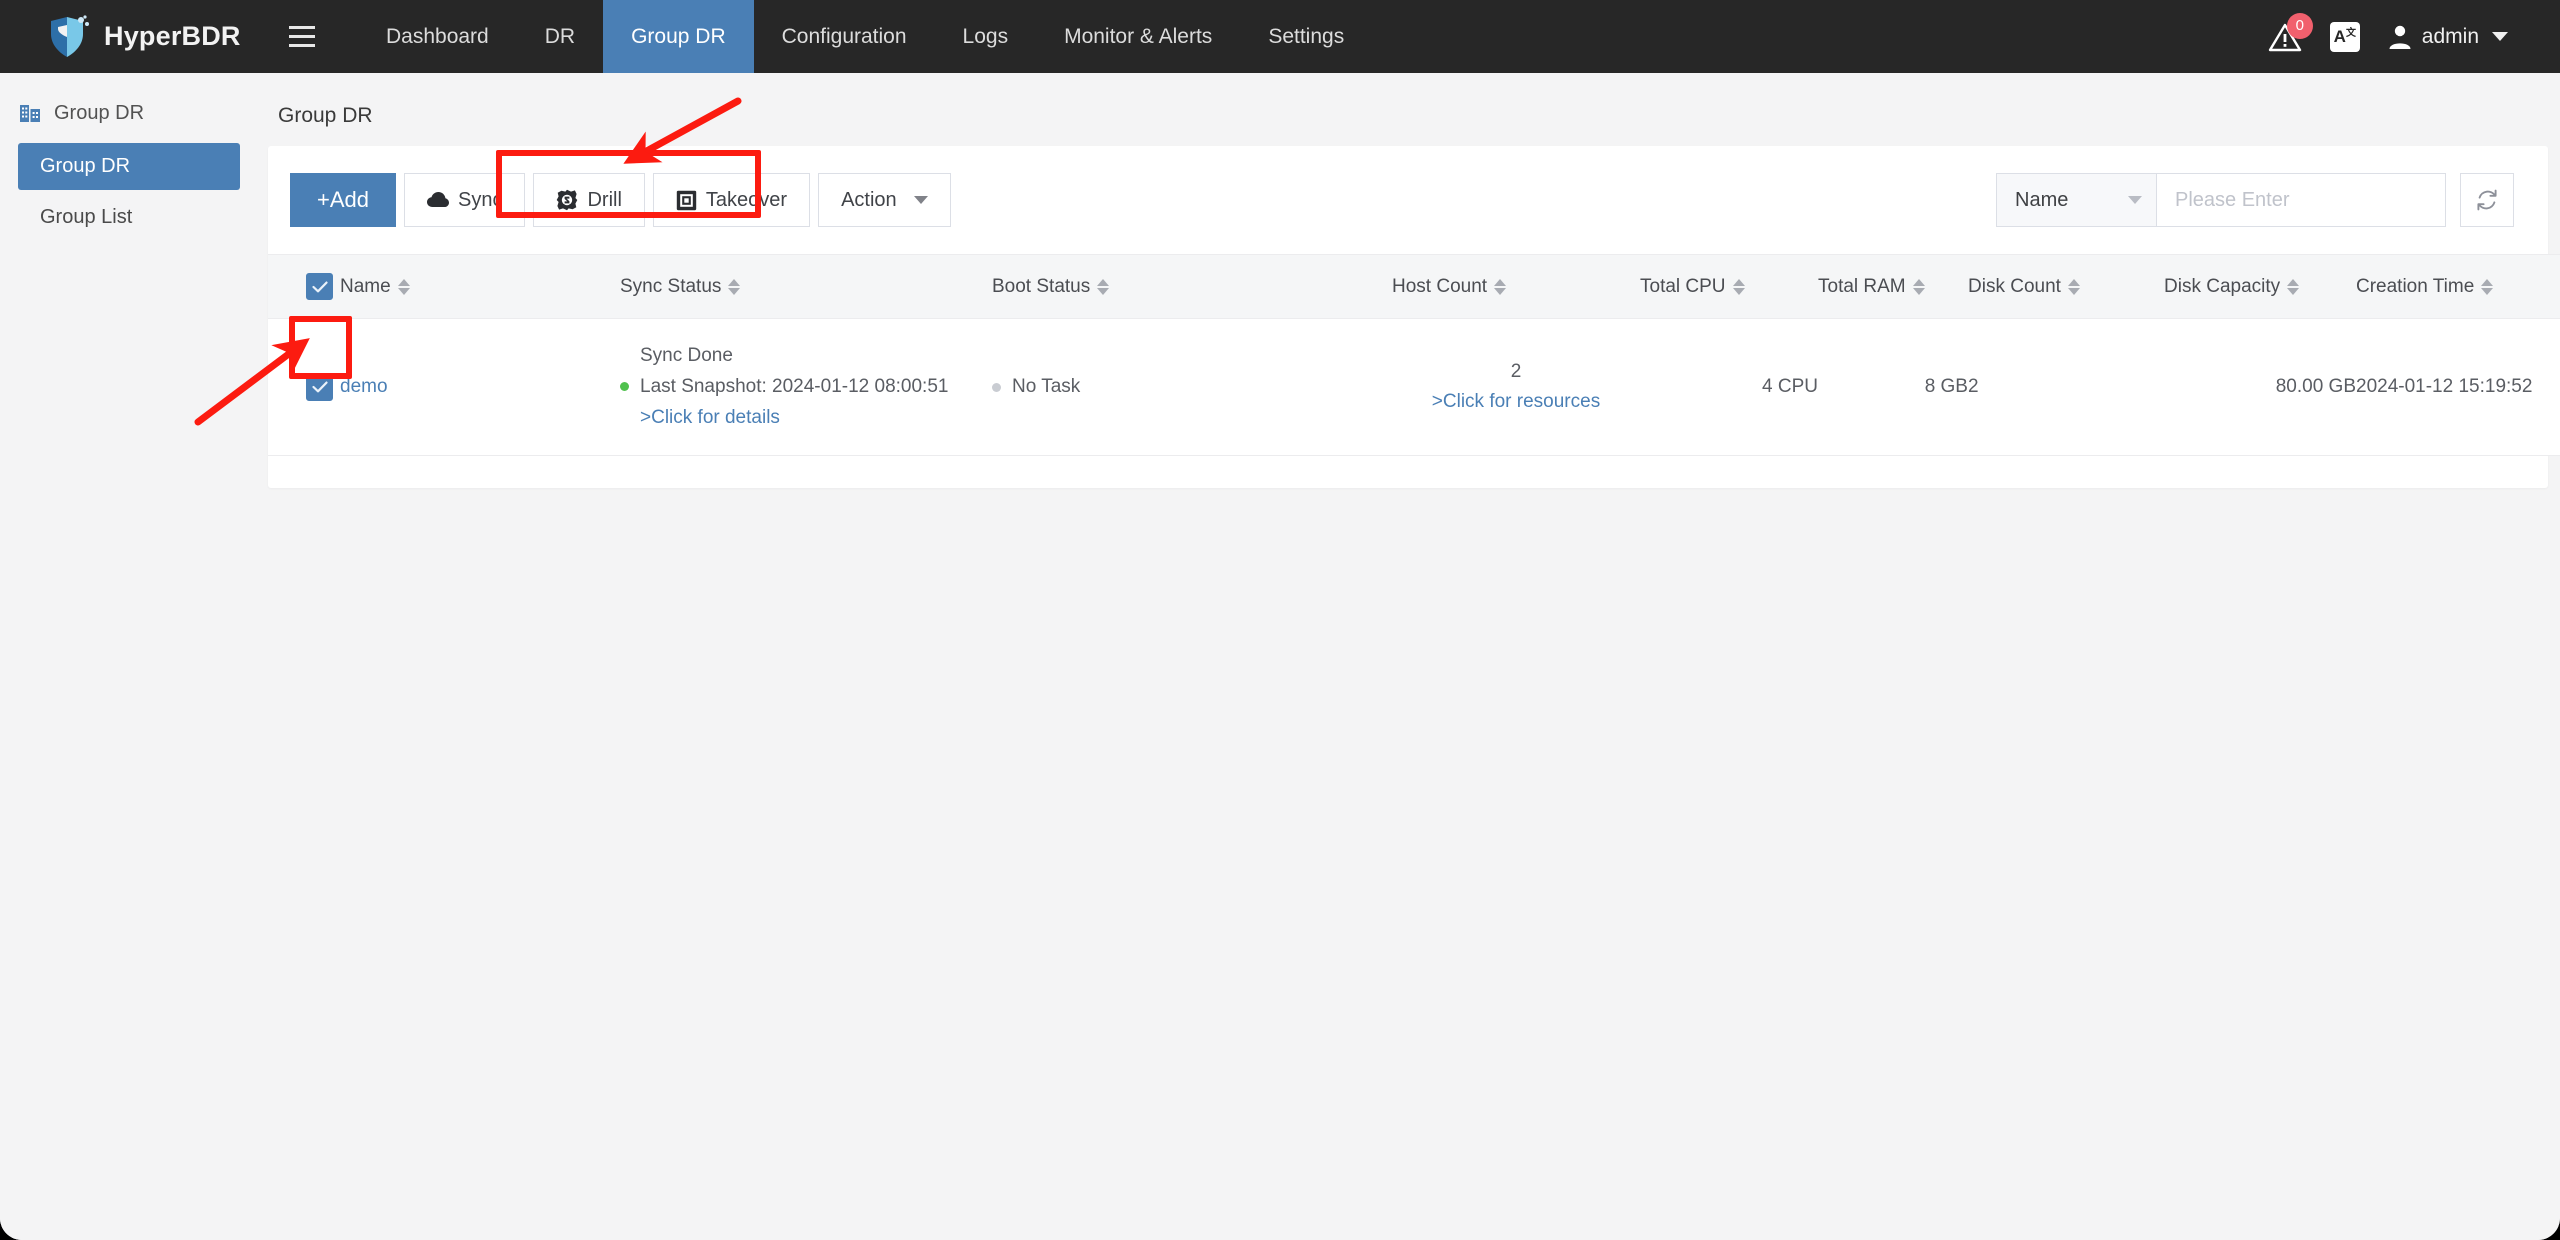 The width and height of the screenshot is (2560, 1240). Describe the element at coordinates (731, 200) in the screenshot. I see `takeover-button: Takeover` at that location.